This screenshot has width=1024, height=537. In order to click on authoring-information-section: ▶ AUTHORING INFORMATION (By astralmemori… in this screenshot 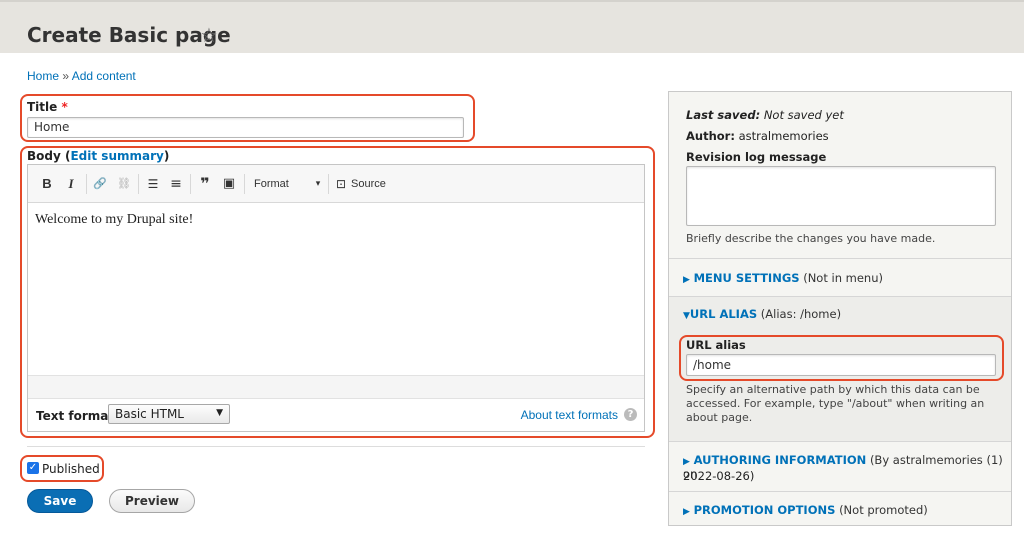, I will do `click(840, 467)`.